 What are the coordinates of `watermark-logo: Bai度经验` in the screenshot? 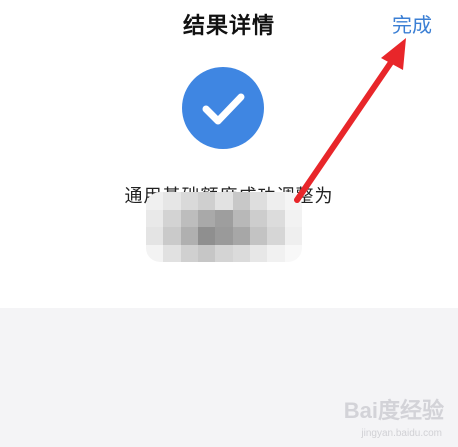 It's located at (393, 410).